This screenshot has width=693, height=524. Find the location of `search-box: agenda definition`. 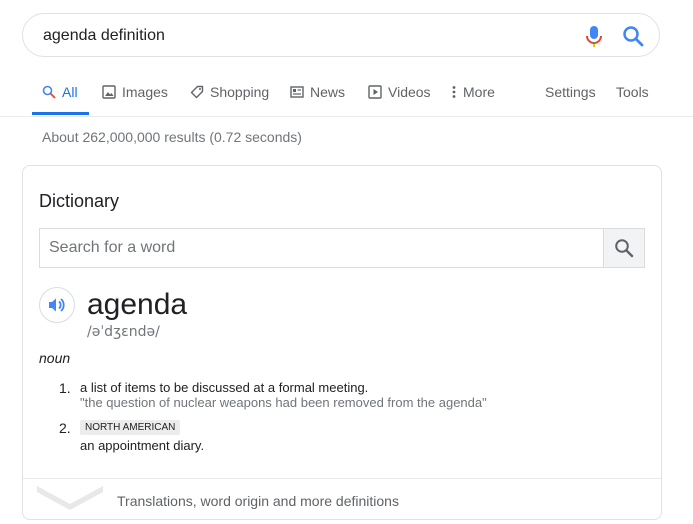

search-box: agenda definition is located at coordinates (341, 35).